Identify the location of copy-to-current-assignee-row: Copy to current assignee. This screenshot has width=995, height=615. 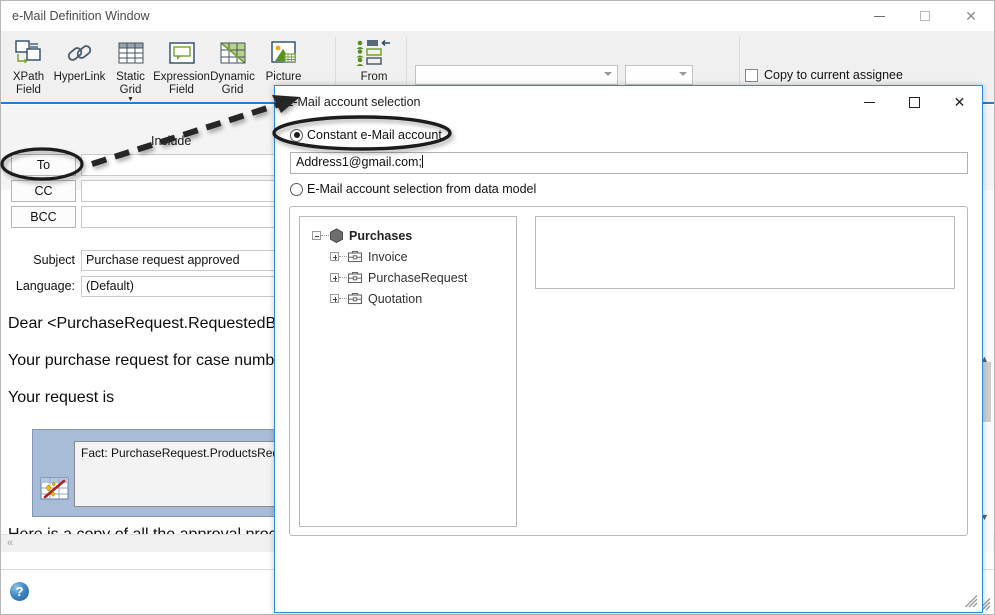
(870, 75).